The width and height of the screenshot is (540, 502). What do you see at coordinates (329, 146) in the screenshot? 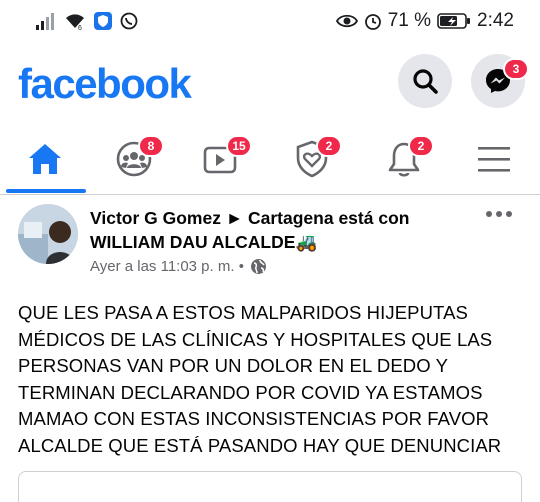
I see `dating-badge: 2` at bounding box center [329, 146].